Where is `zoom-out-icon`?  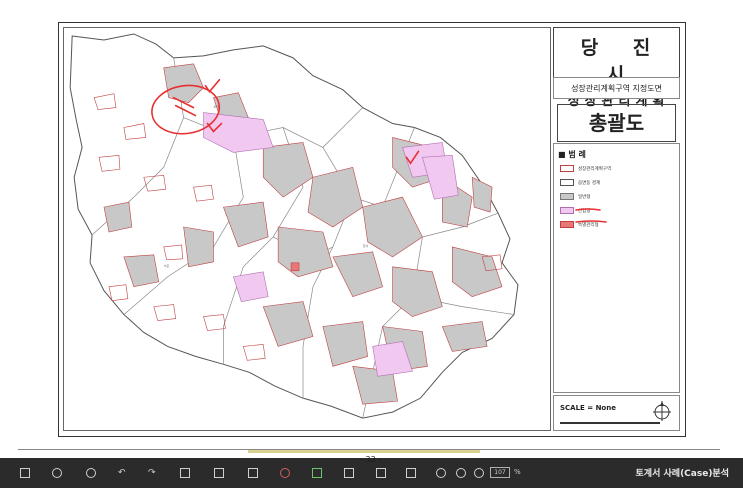 zoom-out-icon is located at coordinates (461, 473).